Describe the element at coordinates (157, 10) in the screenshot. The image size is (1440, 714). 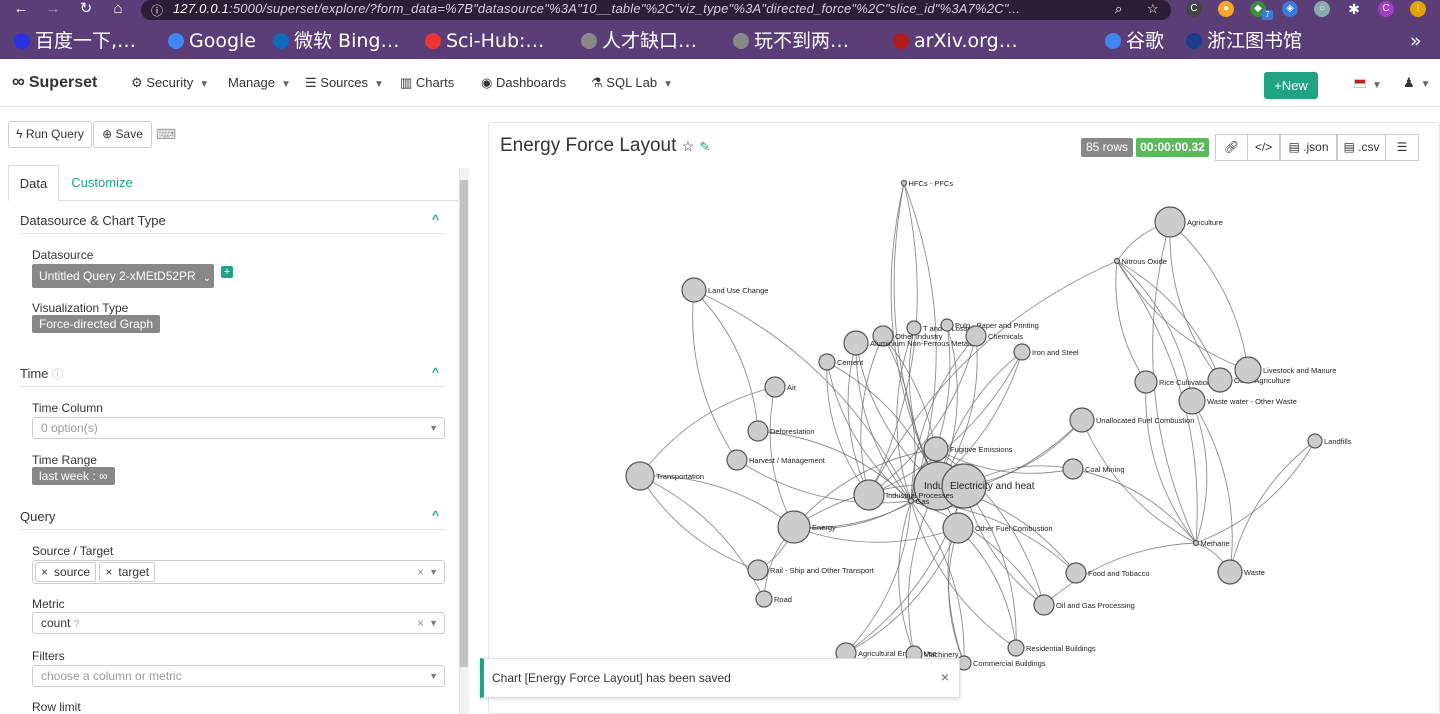
I see `site-info-icon: ⓘ` at that location.